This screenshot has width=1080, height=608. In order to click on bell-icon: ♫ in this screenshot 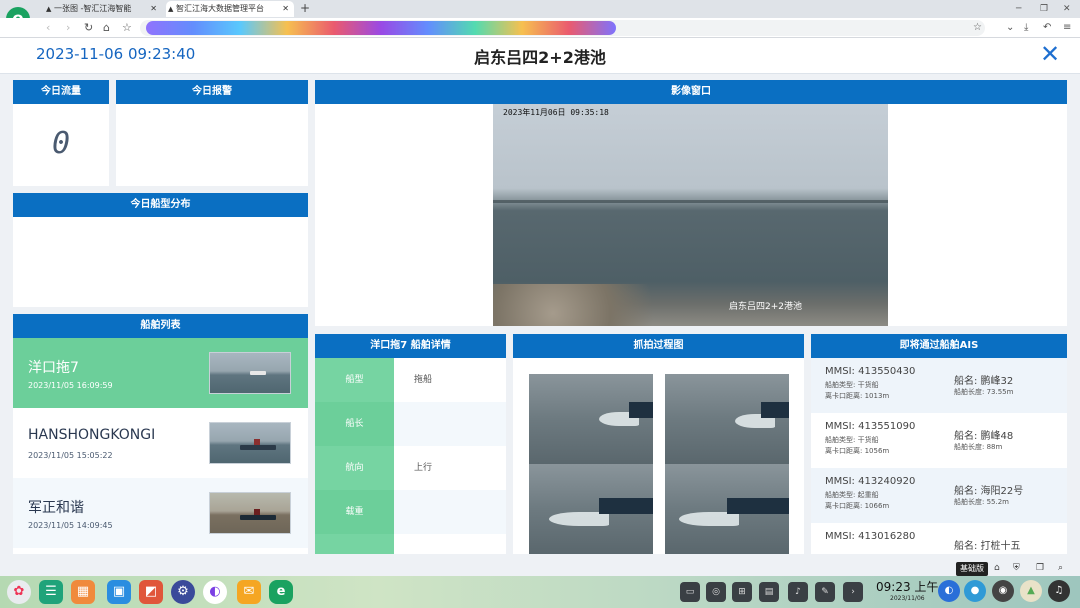, I will do `click(1059, 591)`.